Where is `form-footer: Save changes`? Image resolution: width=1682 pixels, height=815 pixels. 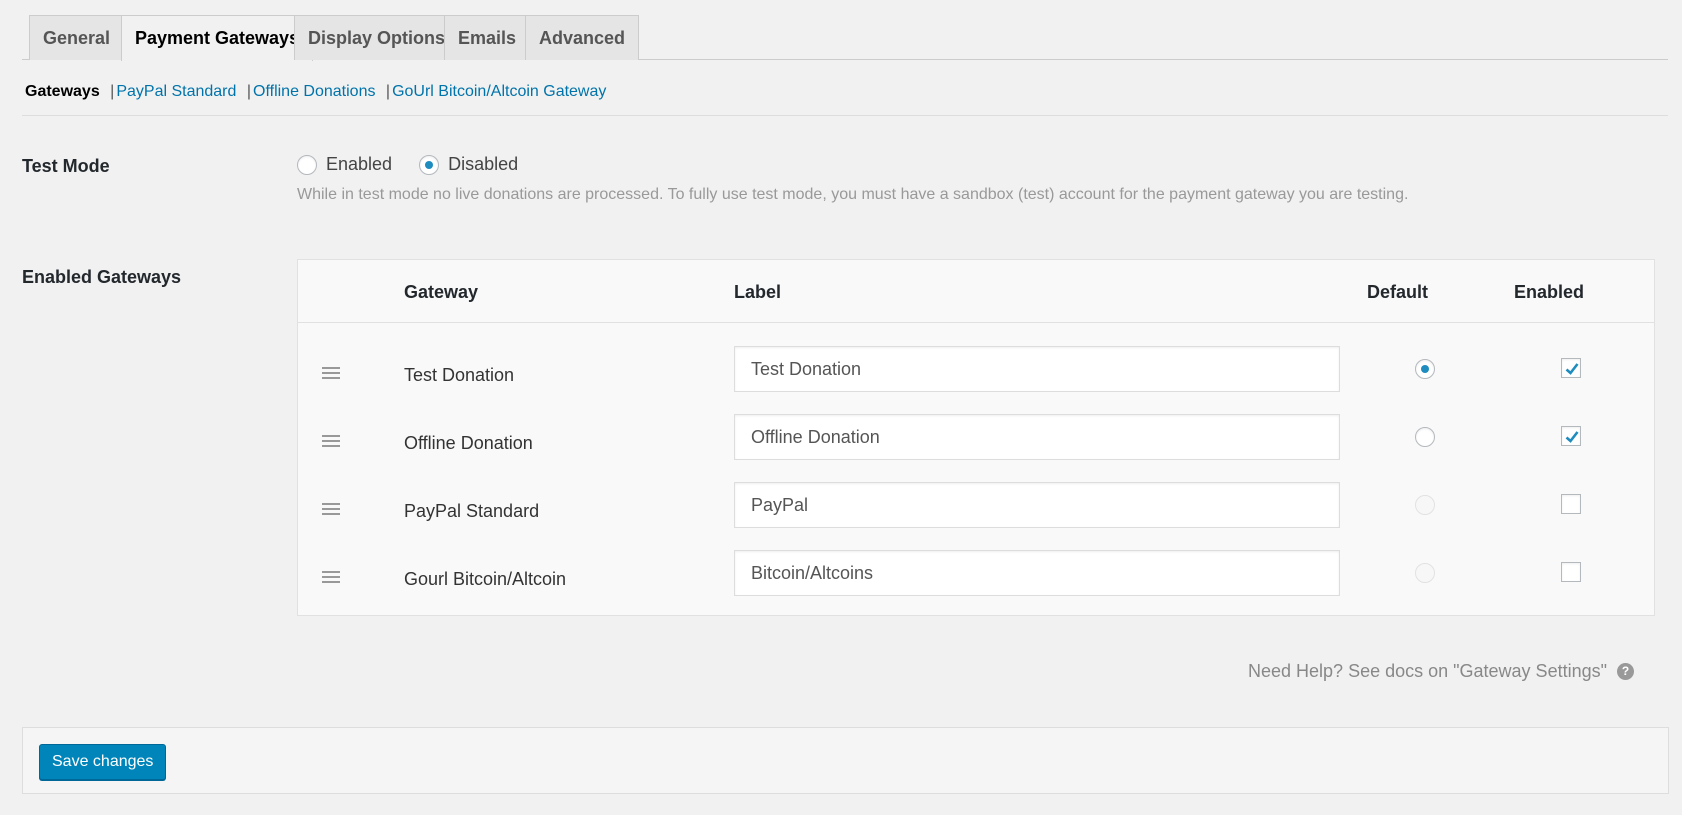
form-footer: Save changes is located at coordinates (845, 760).